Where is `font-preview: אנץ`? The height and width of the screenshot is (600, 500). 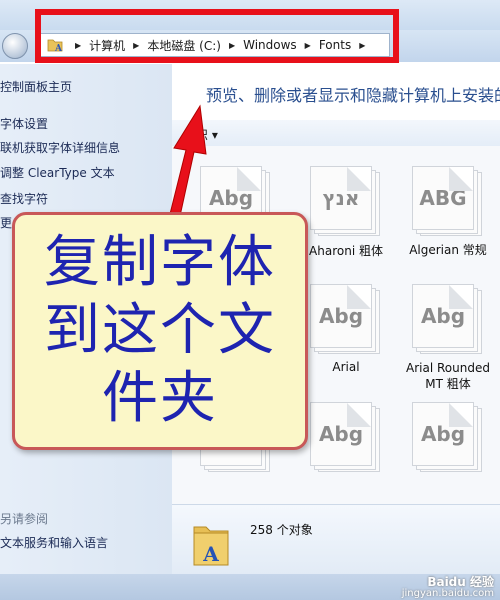 font-preview: אנץ is located at coordinates (341, 198).